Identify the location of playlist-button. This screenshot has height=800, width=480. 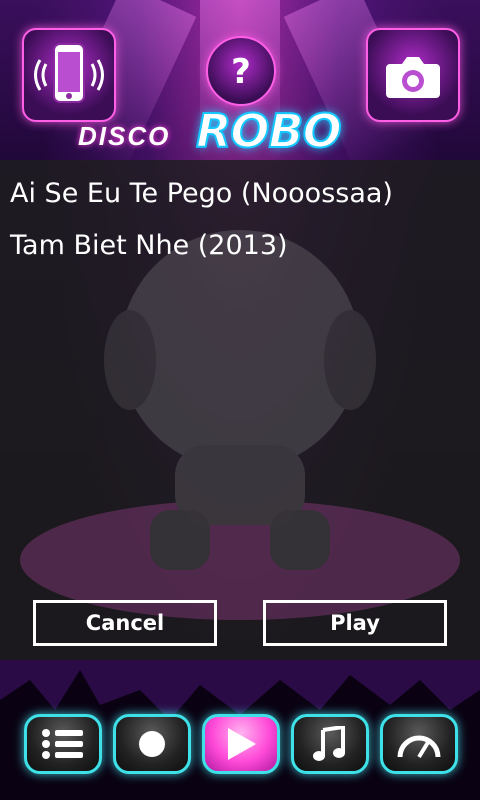
(63, 744).